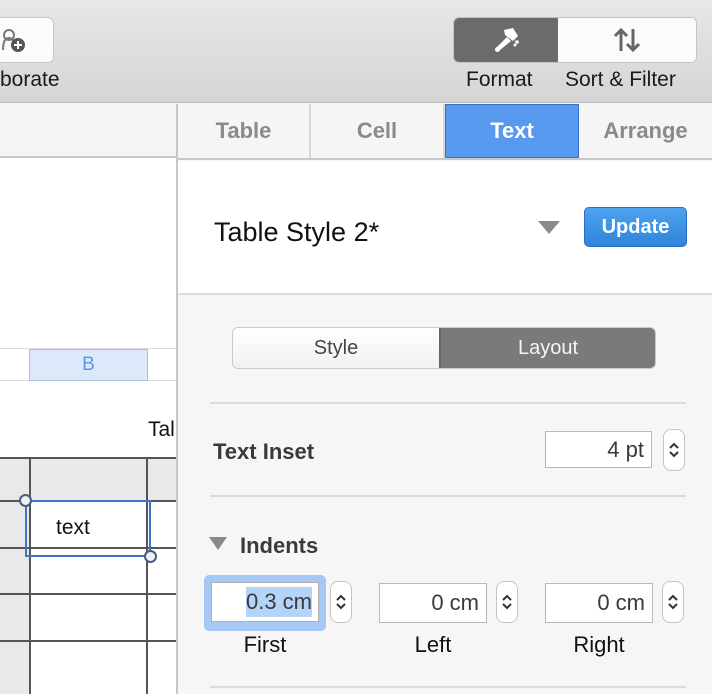 This screenshot has width=712, height=694. I want to click on right-indent-label: Right, so click(599, 644).